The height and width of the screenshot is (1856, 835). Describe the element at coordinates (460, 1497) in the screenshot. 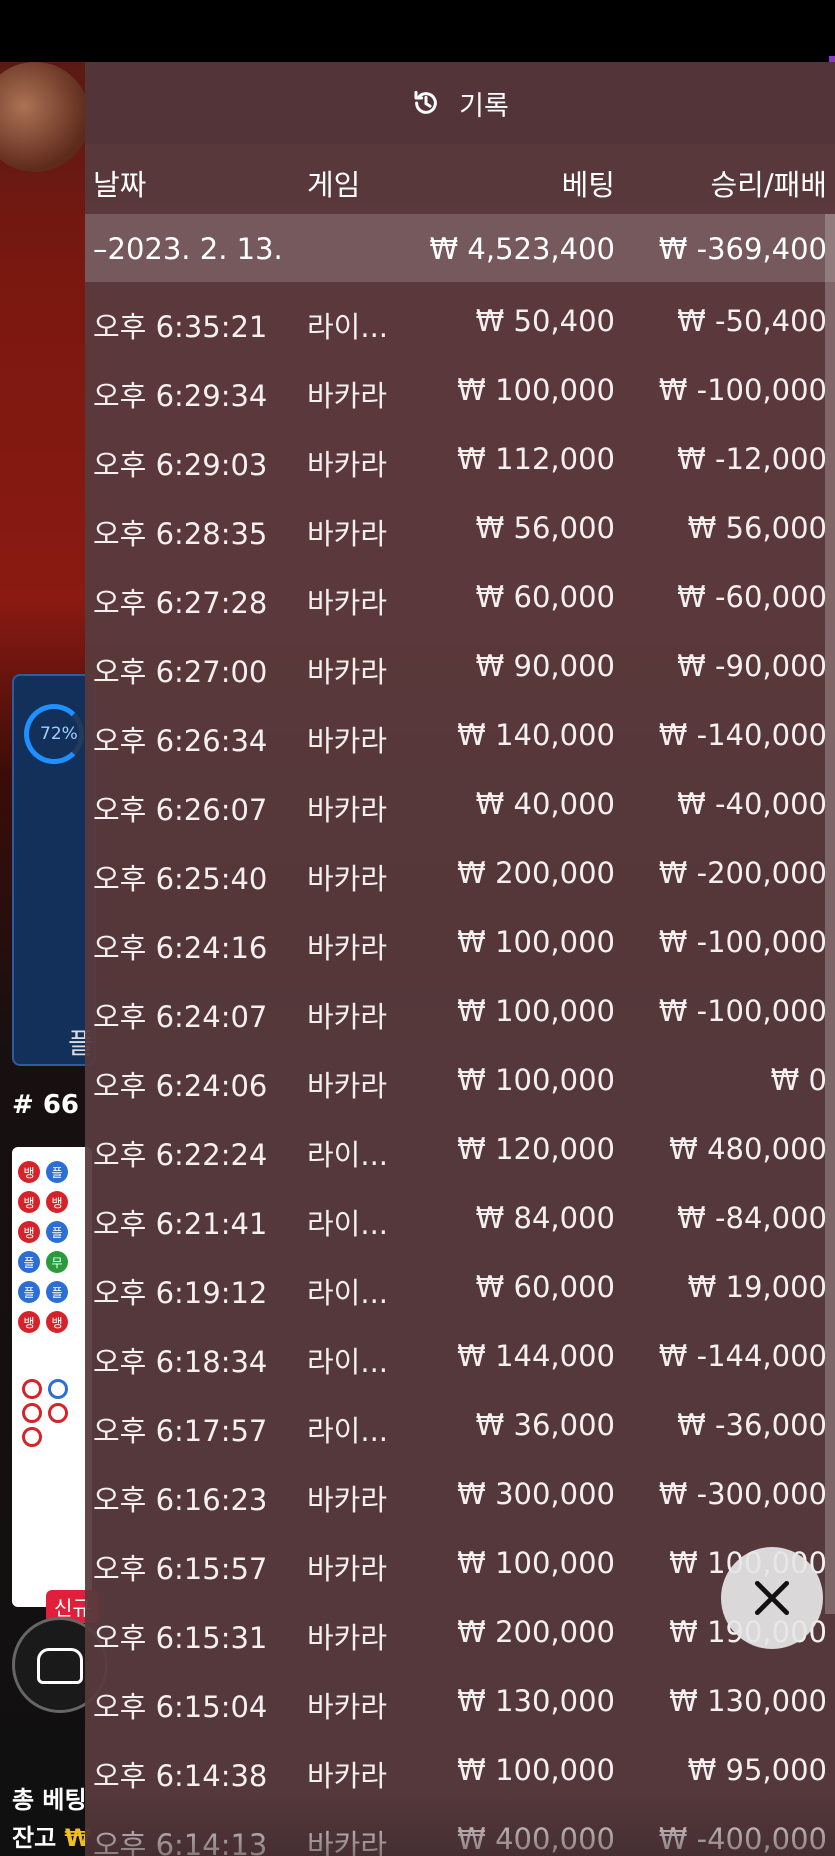

I see `table-row: 오후 6:16:23 바카라 ₩ 300,000 ₩ -300,000` at that location.